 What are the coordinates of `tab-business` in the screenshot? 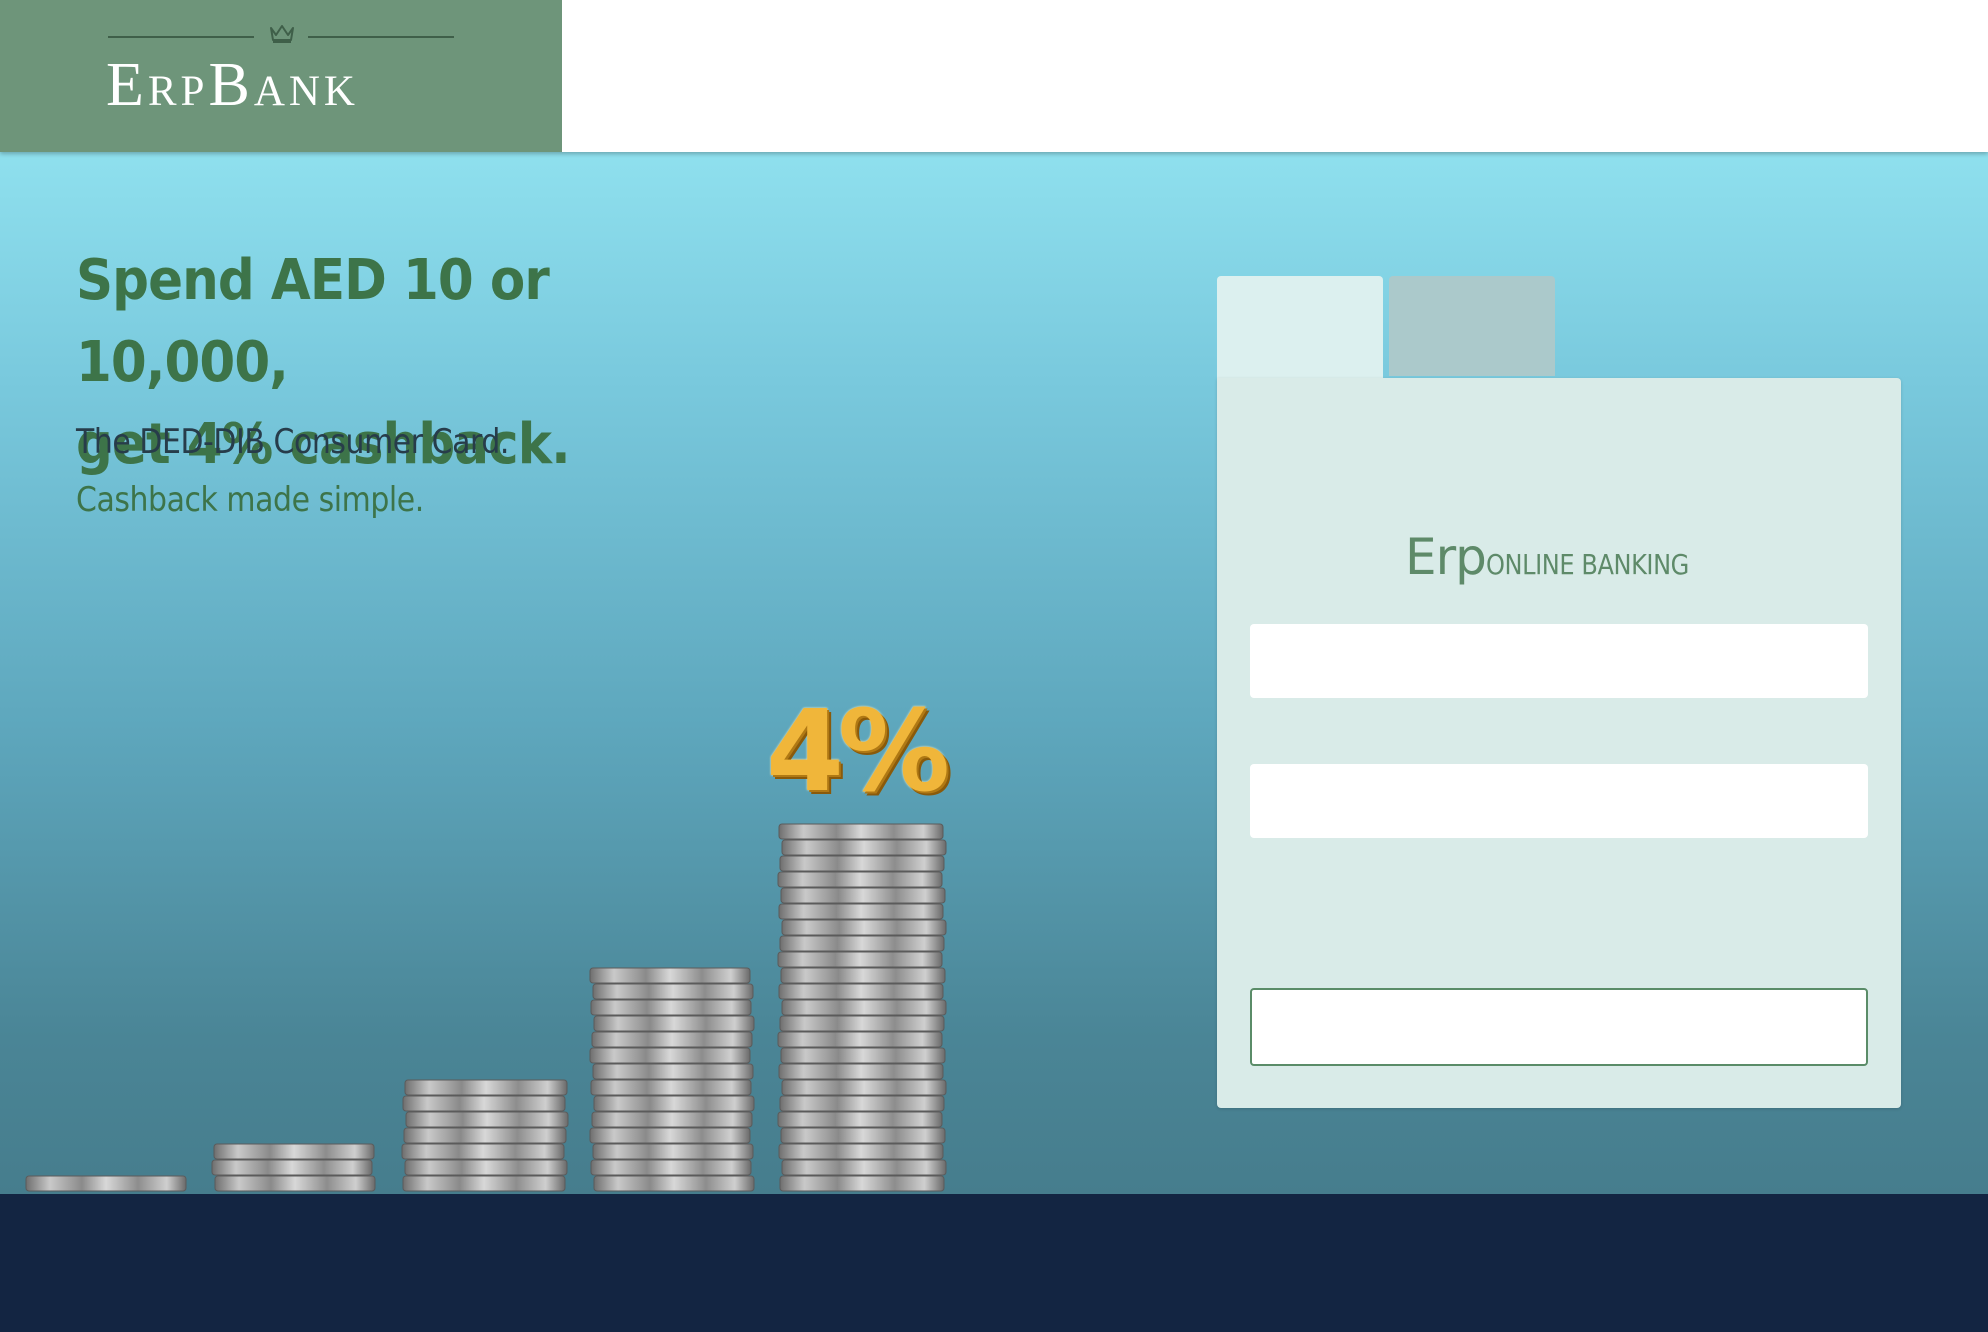 It's located at (1472, 326).